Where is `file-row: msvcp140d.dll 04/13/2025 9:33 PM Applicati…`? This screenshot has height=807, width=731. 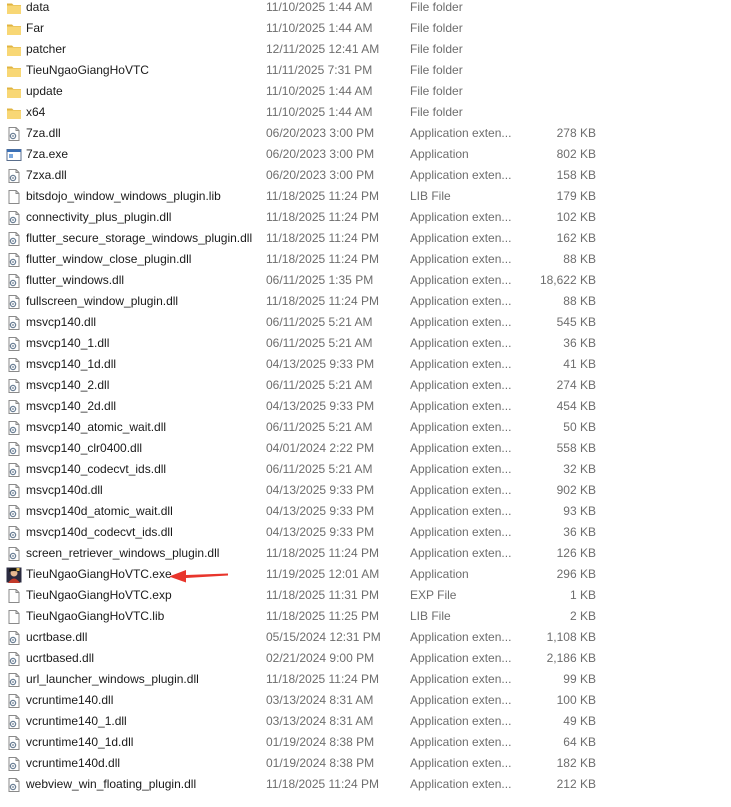 file-row: msvcp140d.dll 04/13/2025 9:33 PM Applicati… is located at coordinates (365, 490).